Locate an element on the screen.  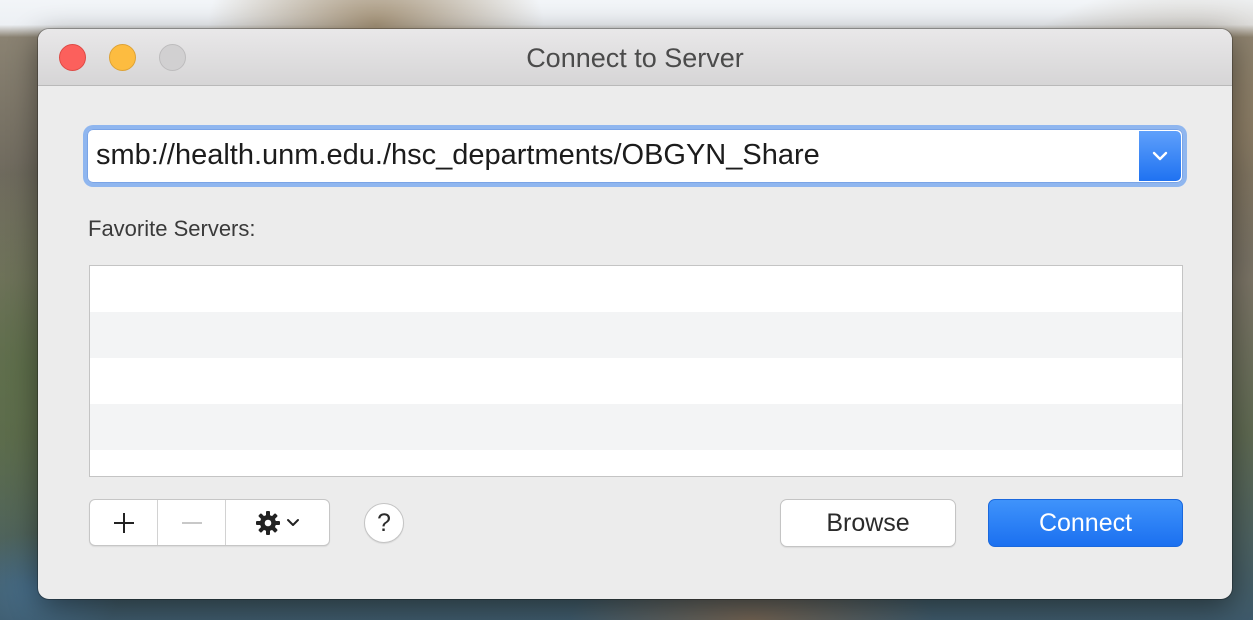
recent-servers-dropdown-button is located at coordinates (1160, 156).